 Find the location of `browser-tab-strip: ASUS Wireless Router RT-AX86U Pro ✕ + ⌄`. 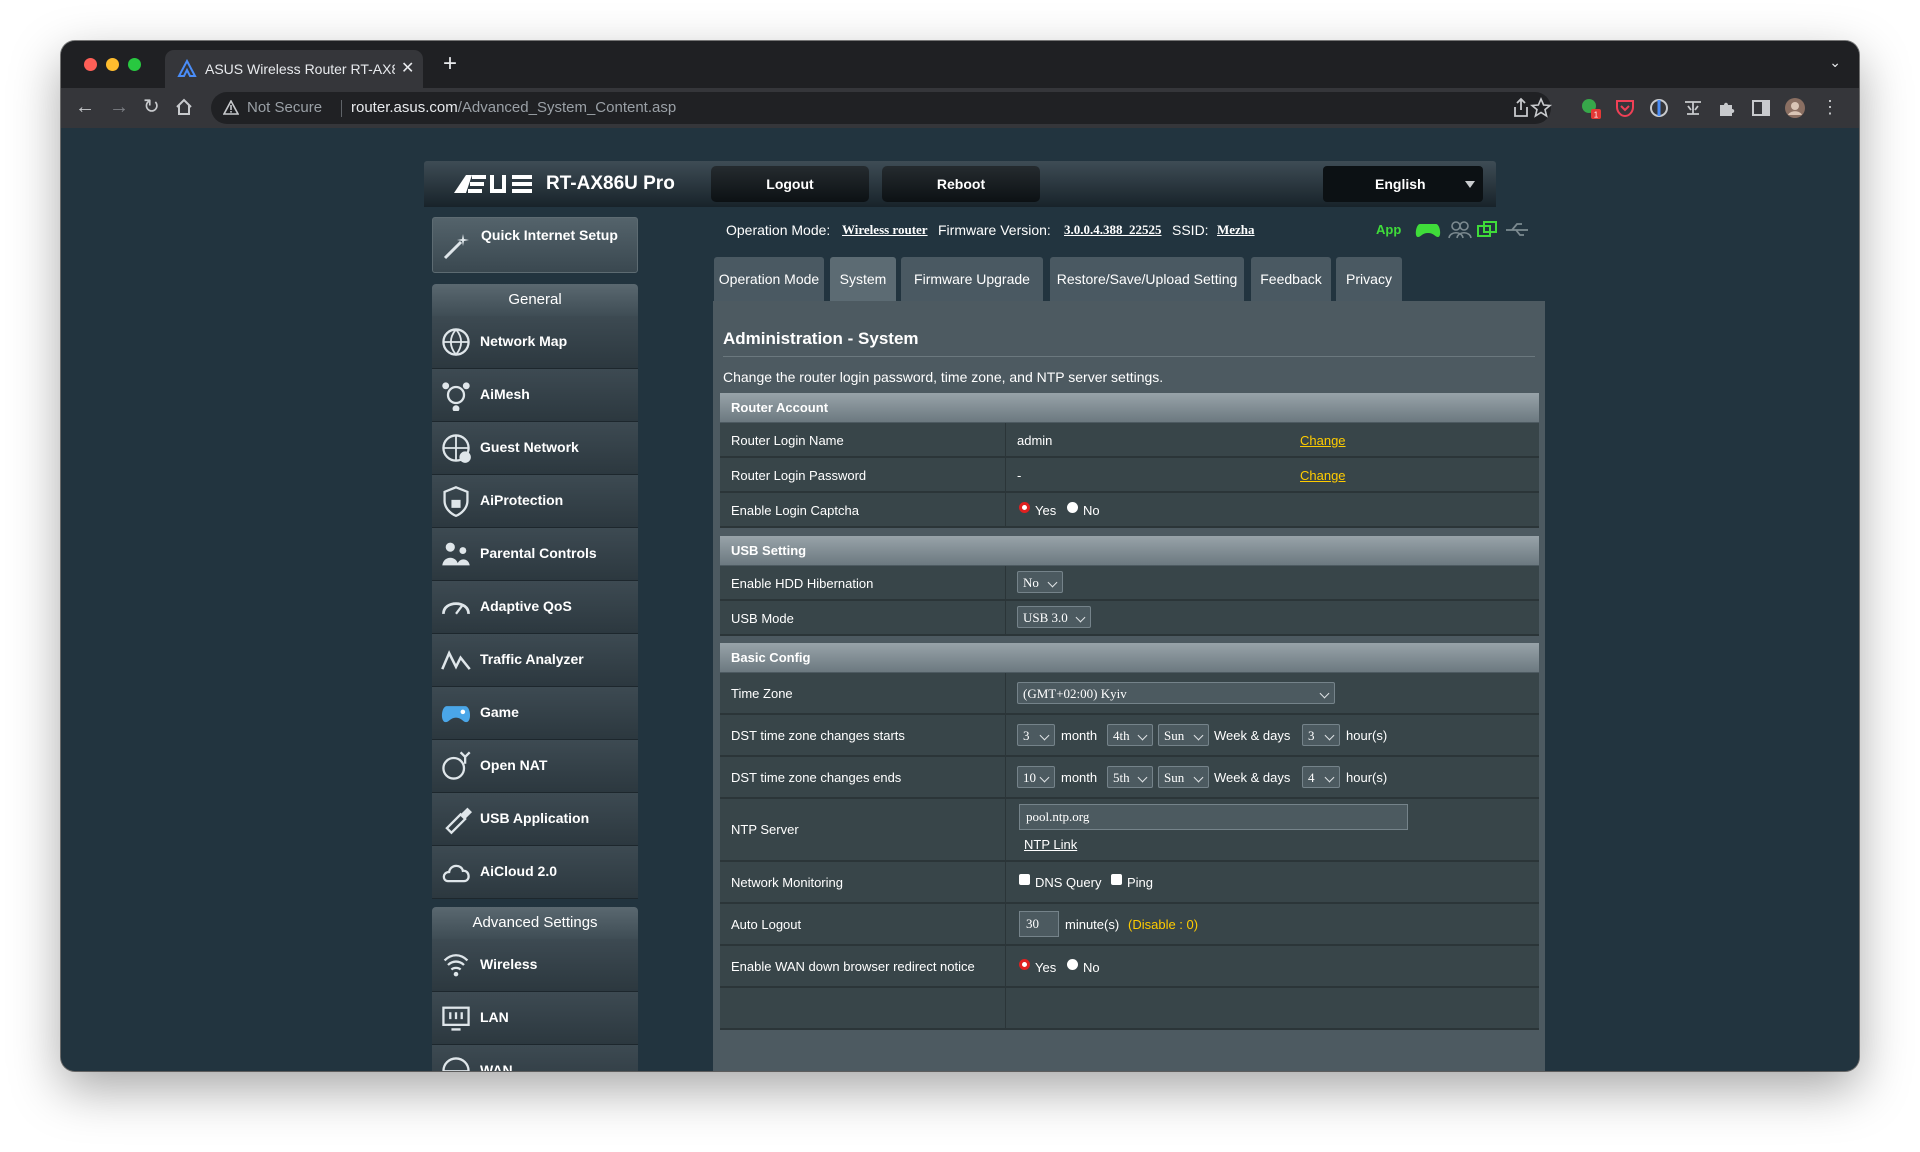

browser-tab-strip: ASUS Wireless Router RT-AX86U Pro ✕ + ⌄ is located at coordinates (960, 64).